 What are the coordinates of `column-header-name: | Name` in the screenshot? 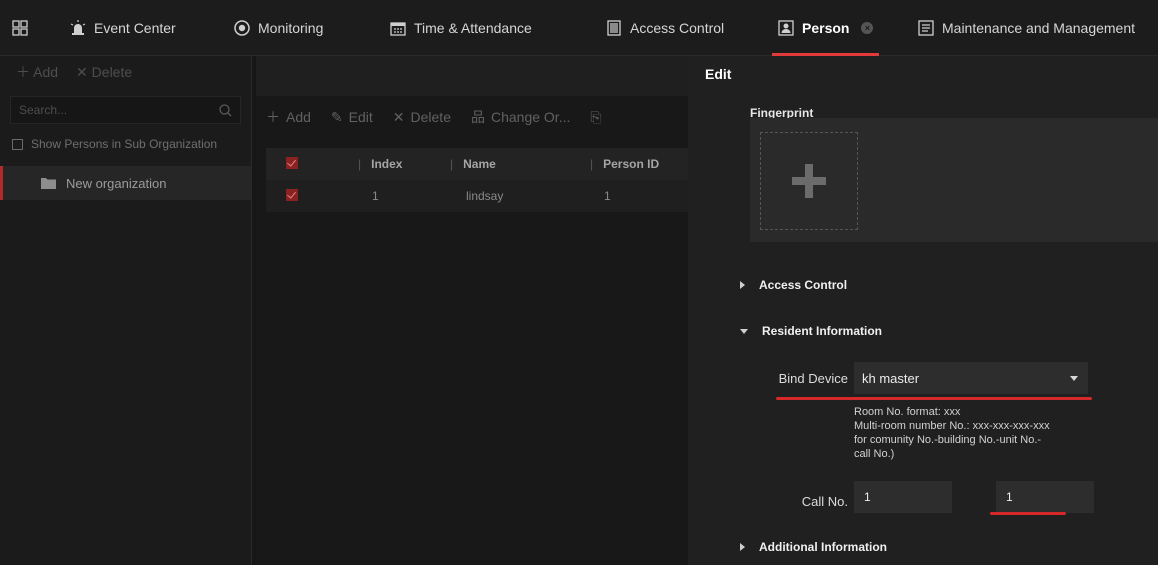 It's located at (520, 164).